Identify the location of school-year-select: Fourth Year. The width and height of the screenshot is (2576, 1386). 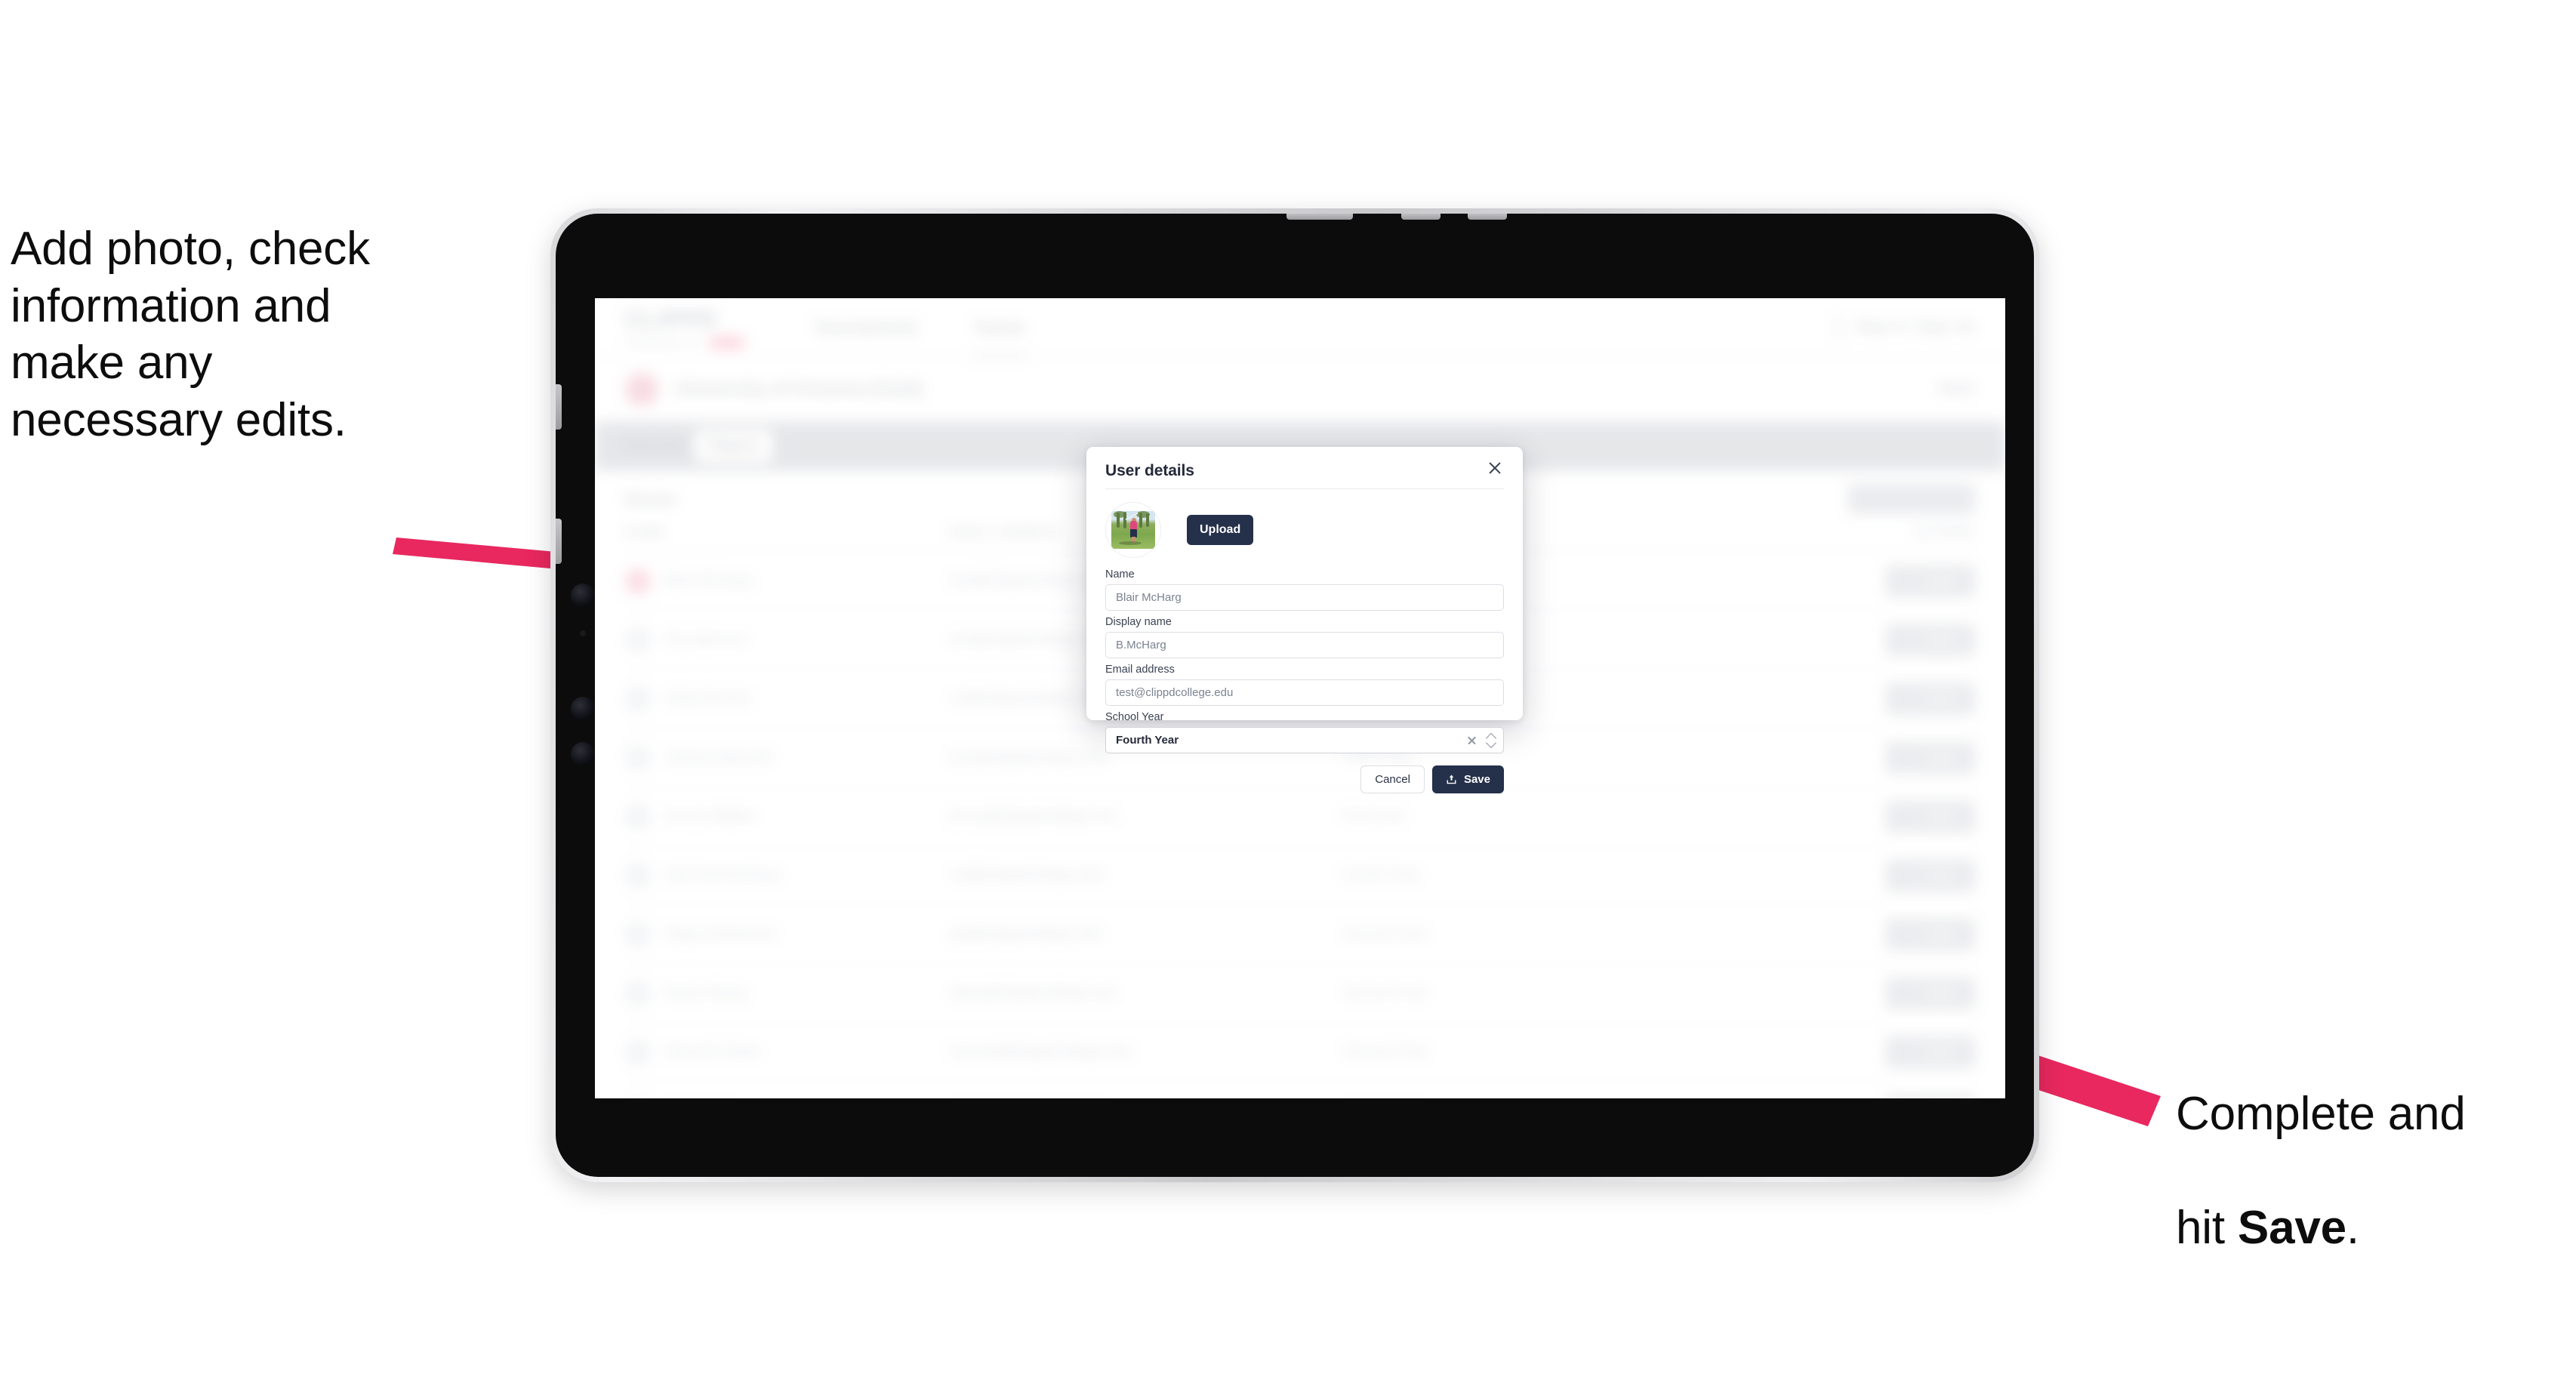
(1304, 740).